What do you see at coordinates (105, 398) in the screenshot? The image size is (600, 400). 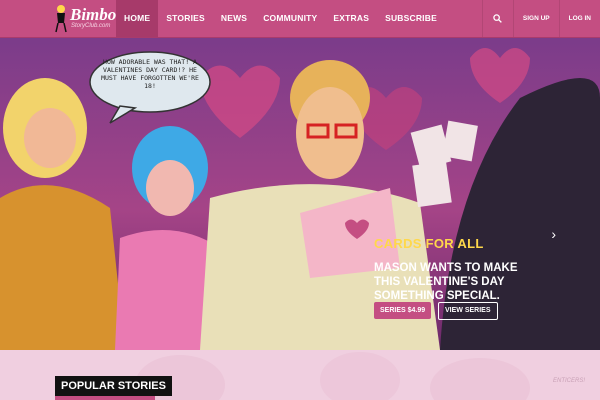 I see `heading-underline` at bounding box center [105, 398].